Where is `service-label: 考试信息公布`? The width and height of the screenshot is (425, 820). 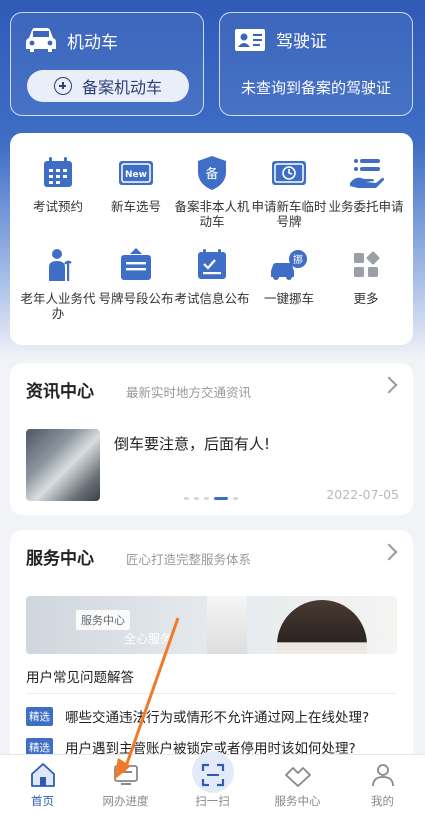
service-label: 考试信息公布 is located at coordinates (212, 298).